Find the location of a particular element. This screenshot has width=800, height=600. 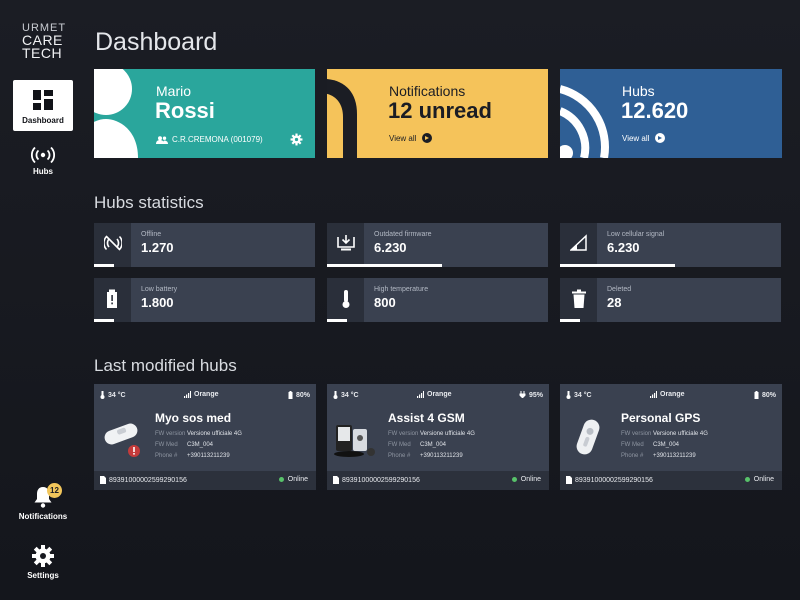

stat-outdated-firmware: Outdated firmware 6.230 is located at coordinates (437, 245).